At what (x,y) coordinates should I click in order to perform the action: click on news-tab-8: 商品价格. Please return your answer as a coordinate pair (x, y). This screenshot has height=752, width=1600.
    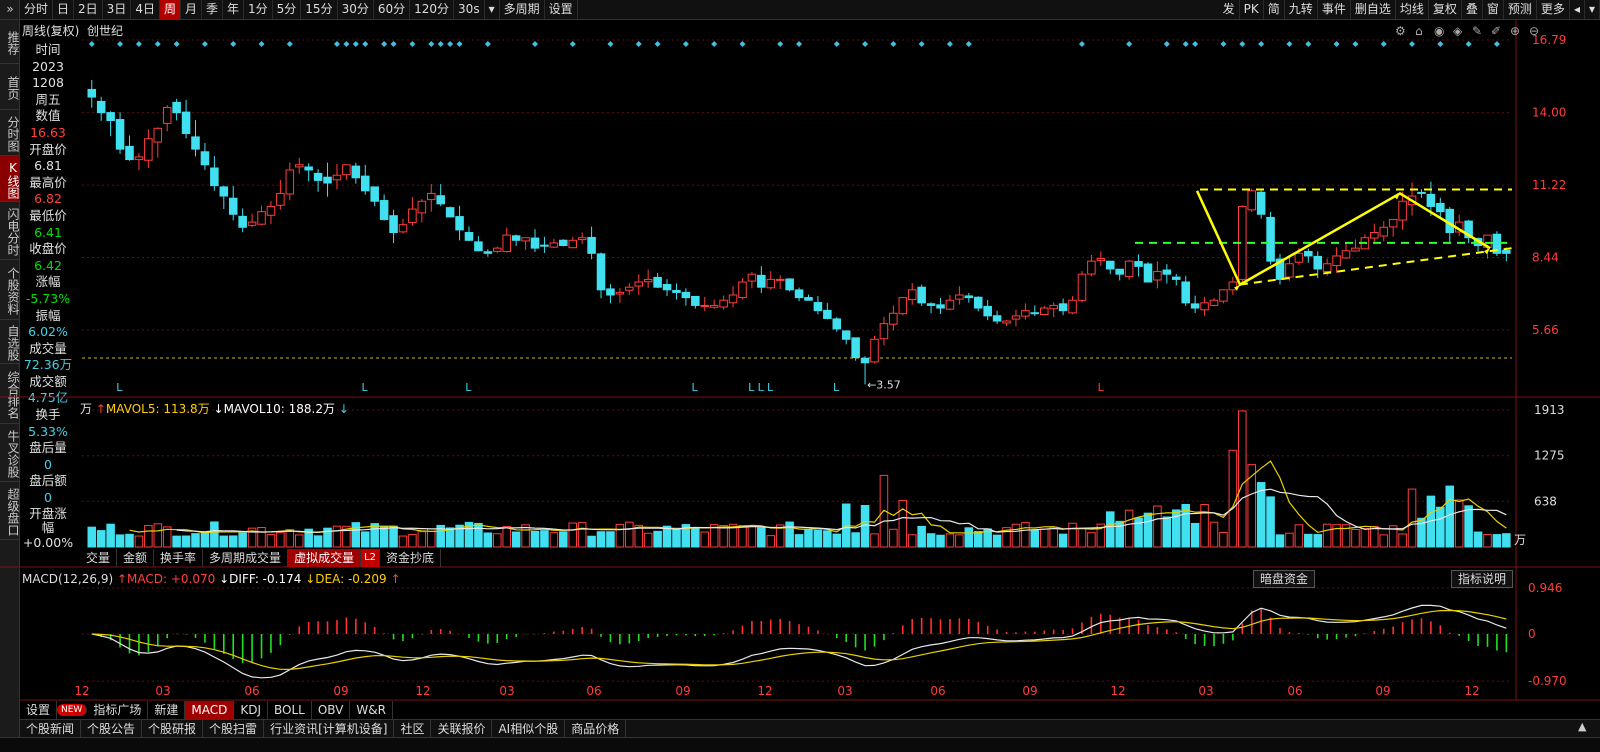
    Looking at the image, I should click on (596, 729).